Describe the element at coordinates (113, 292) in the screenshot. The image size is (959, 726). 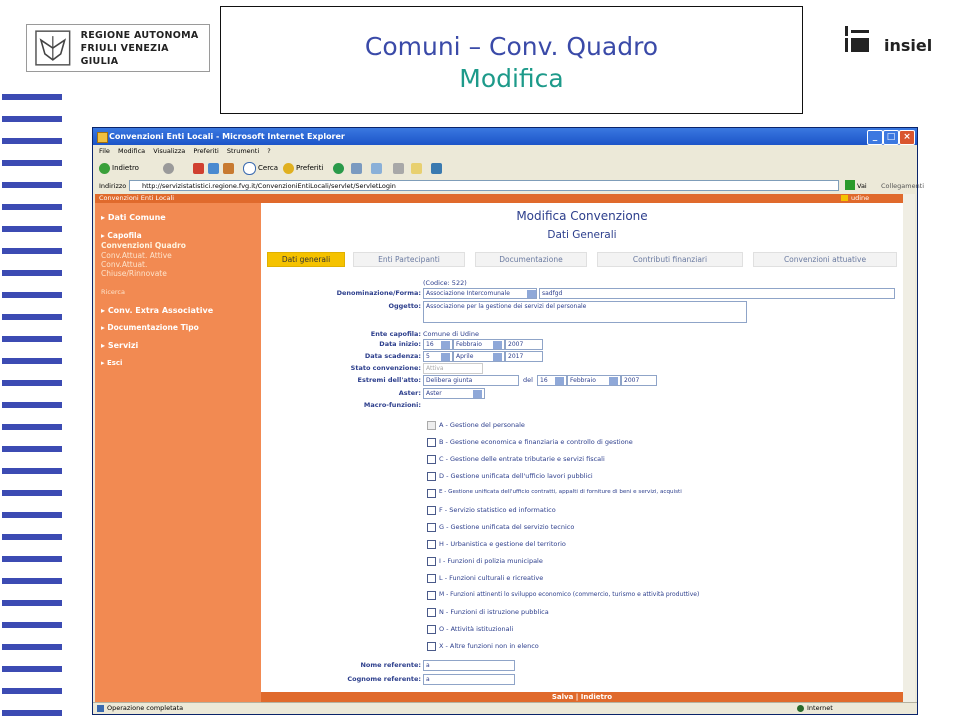
I see `sidebar-sub-ricerca: Ricerca` at that location.